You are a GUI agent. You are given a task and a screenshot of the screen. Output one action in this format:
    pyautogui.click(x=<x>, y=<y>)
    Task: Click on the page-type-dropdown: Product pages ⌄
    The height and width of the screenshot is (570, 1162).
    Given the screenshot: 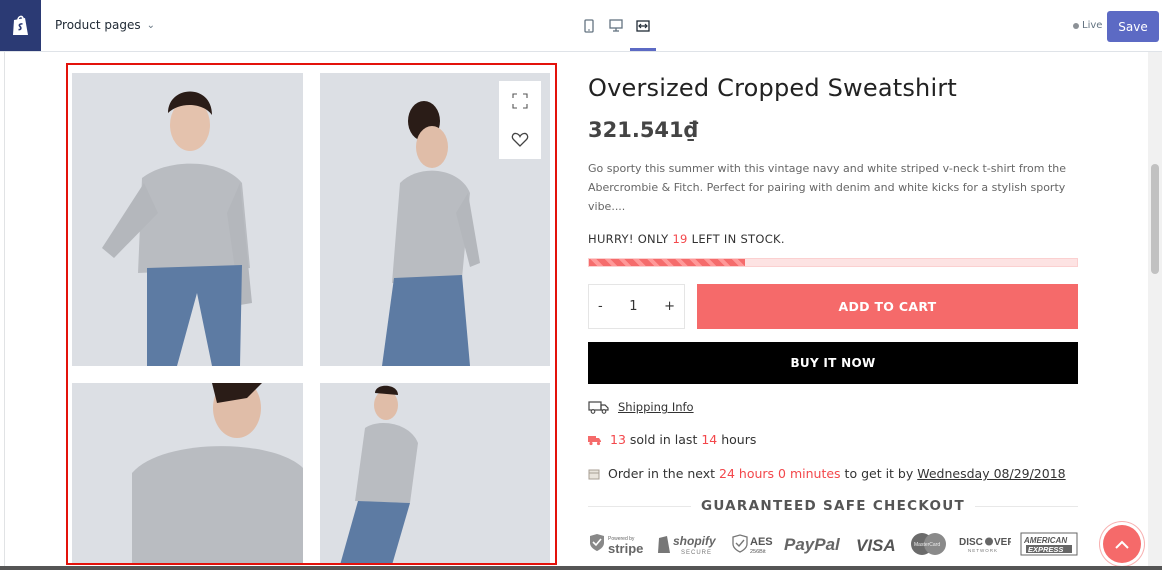 What is the action you would take?
    pyautogui.click(x=105, y=25)
    